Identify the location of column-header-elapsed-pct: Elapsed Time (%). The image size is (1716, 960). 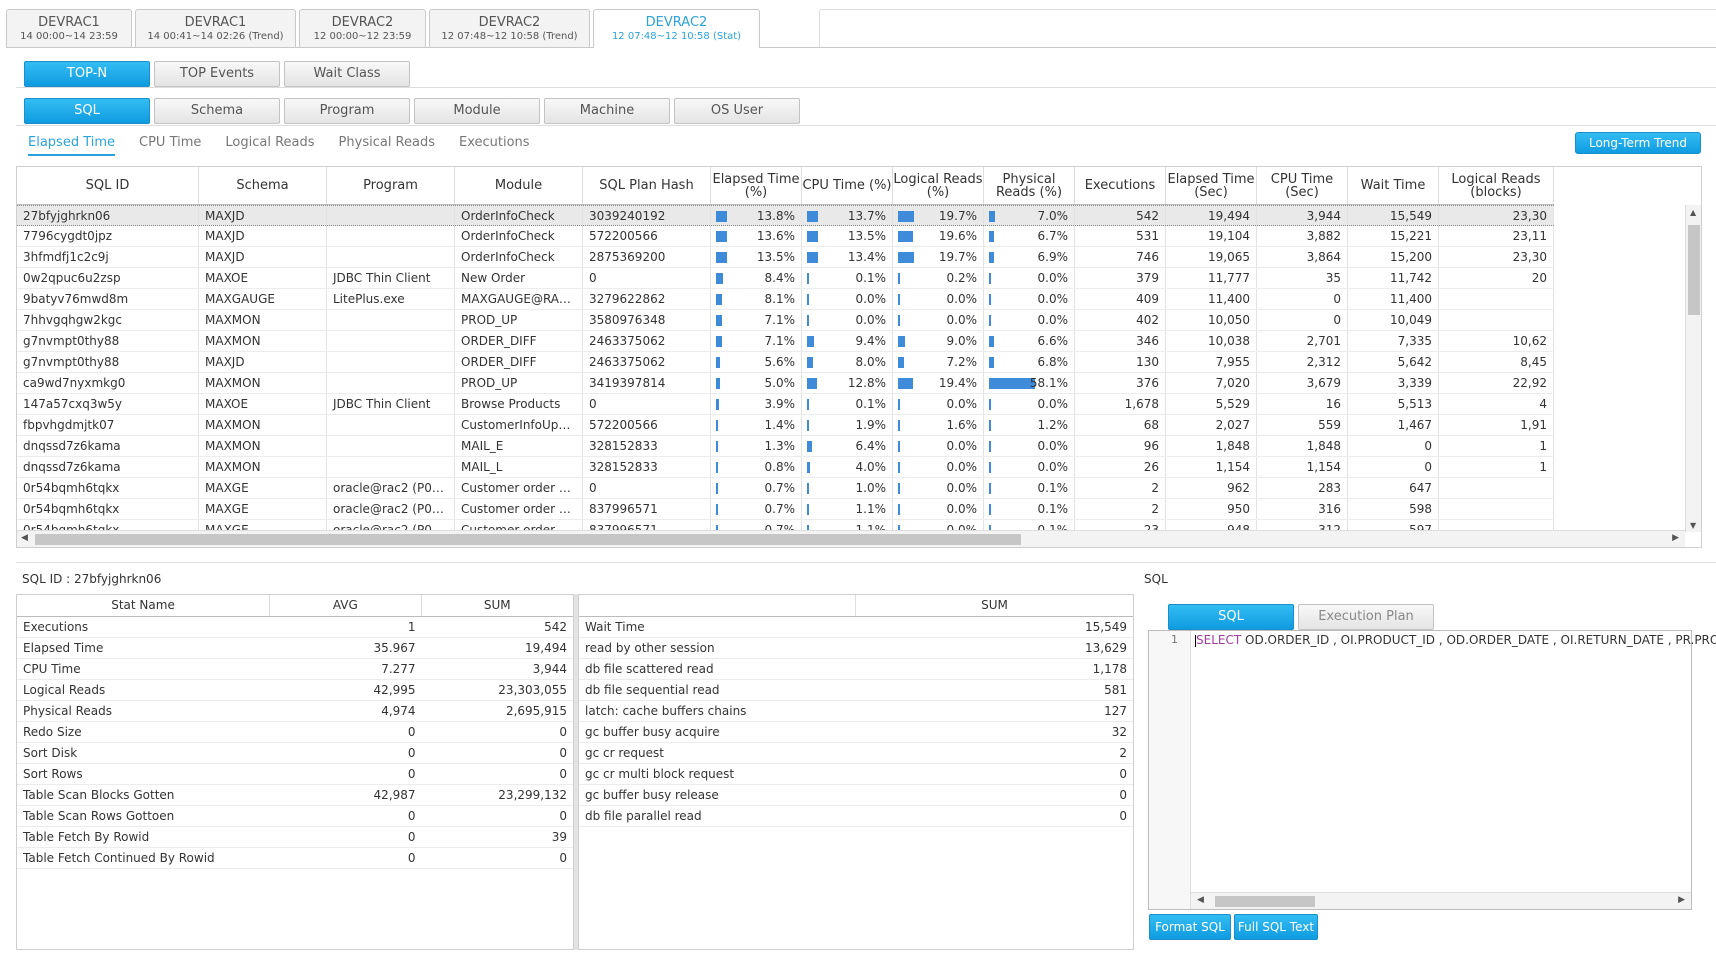
(756, 185).